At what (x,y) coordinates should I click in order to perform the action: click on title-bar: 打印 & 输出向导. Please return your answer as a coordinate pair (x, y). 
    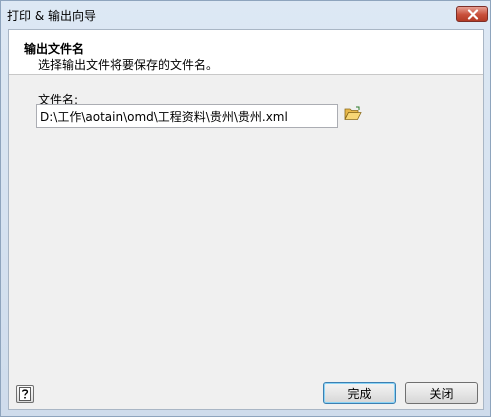
    Looking at the image, I should click on (245, 15).